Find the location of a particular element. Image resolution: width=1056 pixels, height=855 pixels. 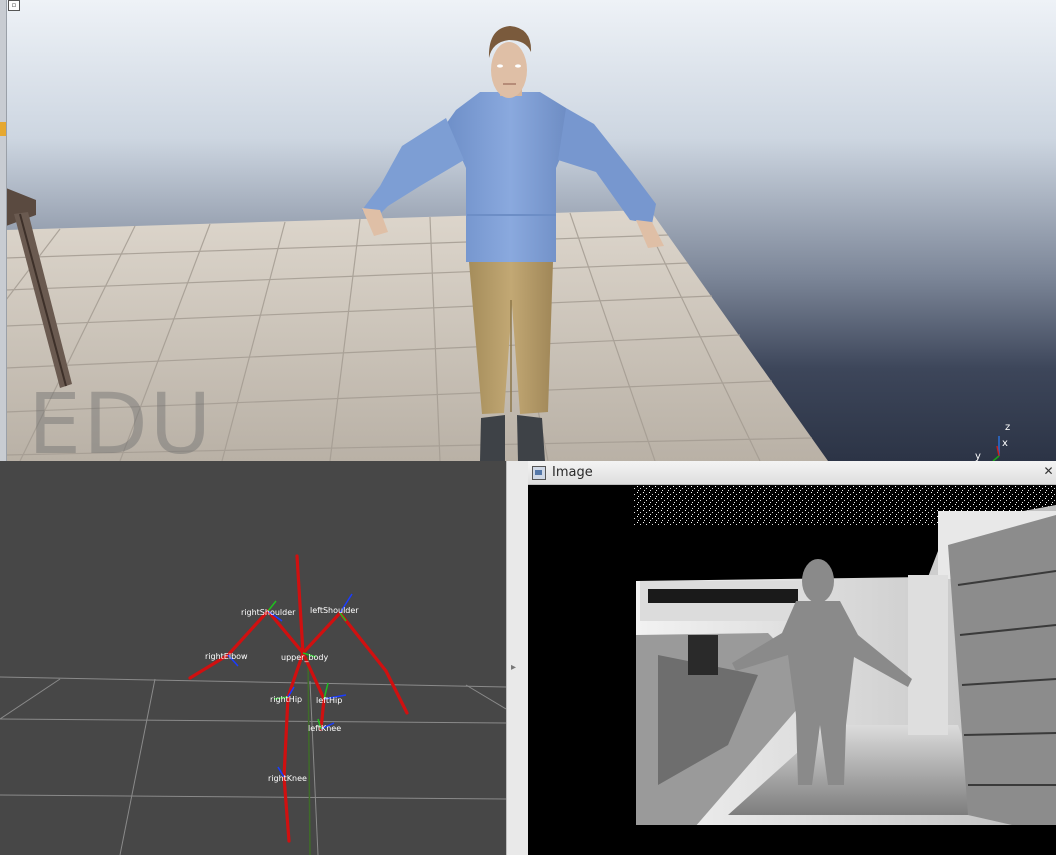

tf-label-right-knee: rightKnee is located at coordinates (287, 778).